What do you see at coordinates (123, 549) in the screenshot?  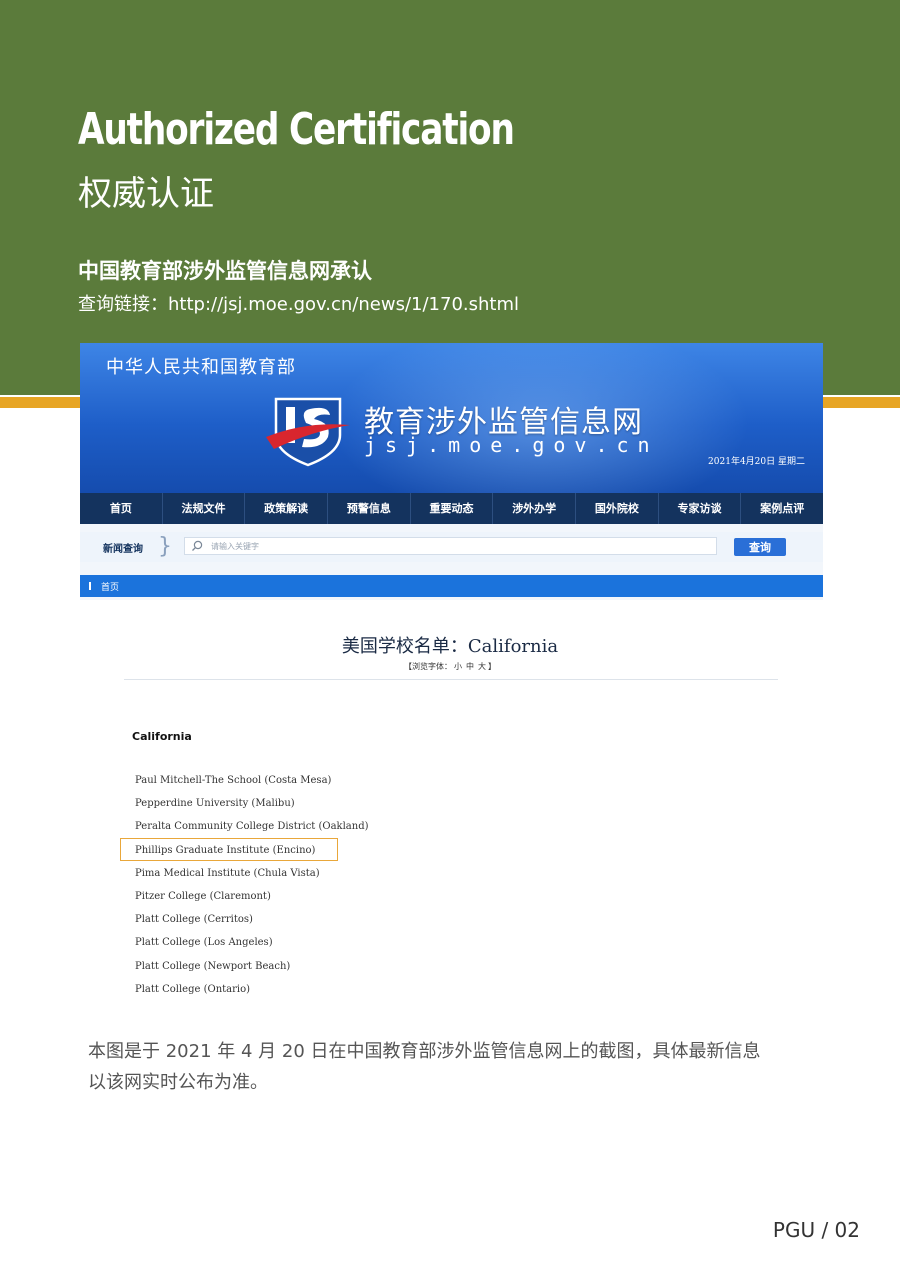 I see `news-query-label: 新闻查询` at bounding box center [123, 549].